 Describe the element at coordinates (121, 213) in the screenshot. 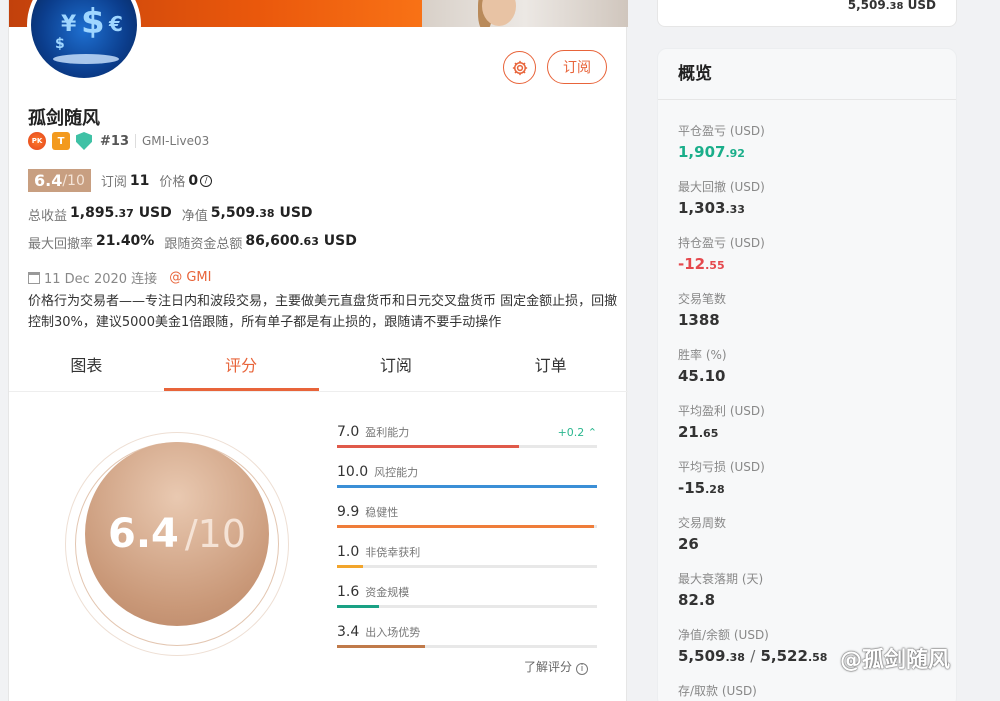

I see `total-profit-value: 1,895.37 USD` at that location.